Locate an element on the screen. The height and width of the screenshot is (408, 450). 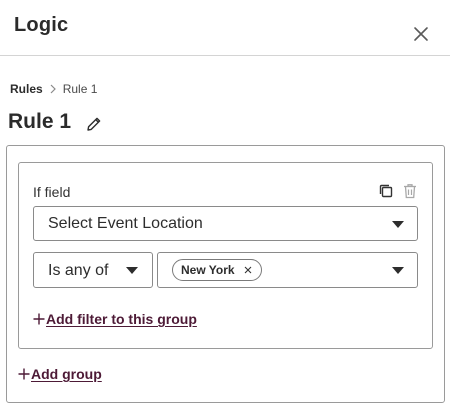
breadcrumb: Rules Rule 1 is located at coordinates (53, 89).